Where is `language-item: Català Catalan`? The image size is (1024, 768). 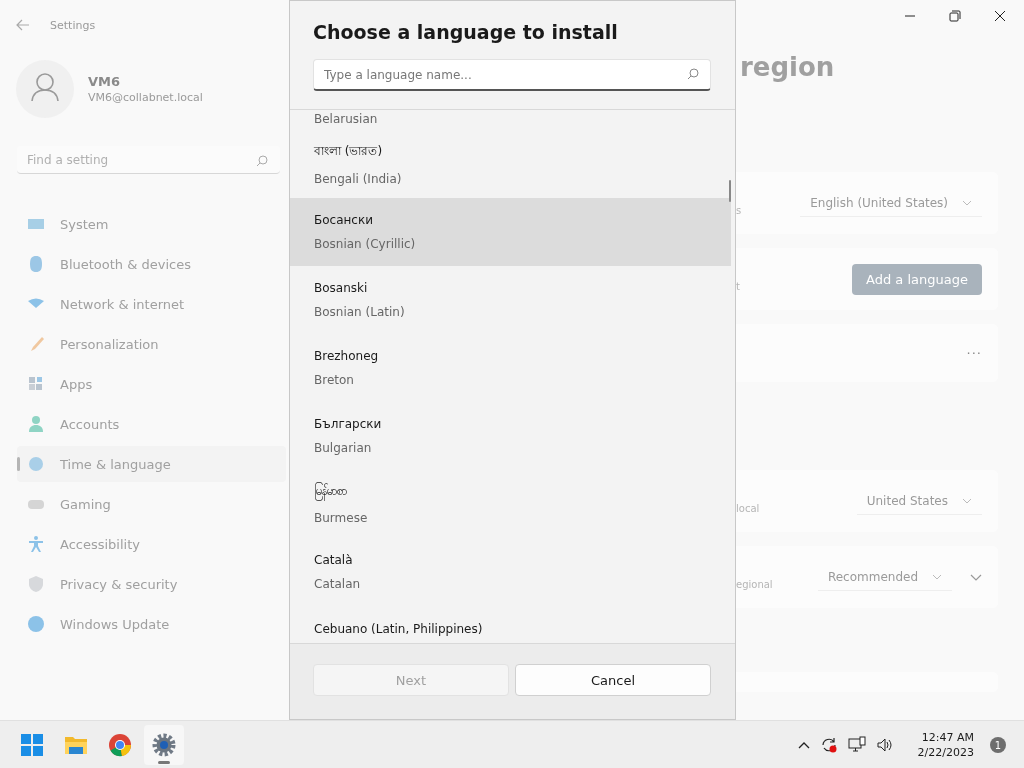
language-item: Català Catalan is located at coordinates (510, 572).